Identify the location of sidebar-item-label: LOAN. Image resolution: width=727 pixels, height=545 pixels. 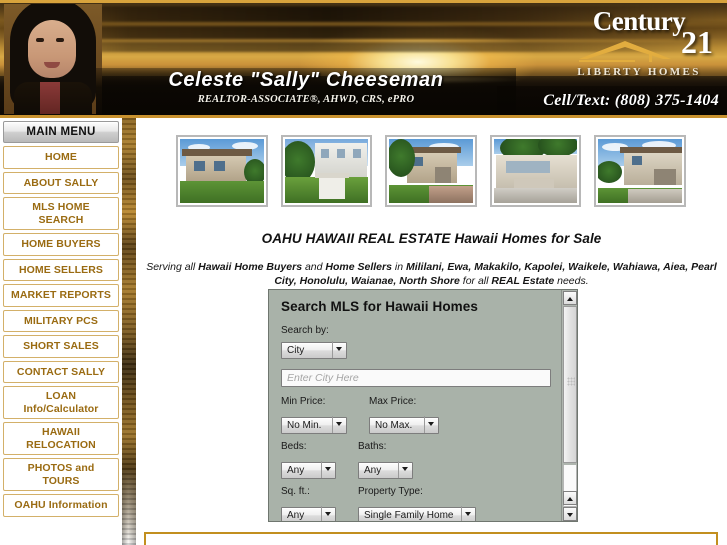
(61, 396).